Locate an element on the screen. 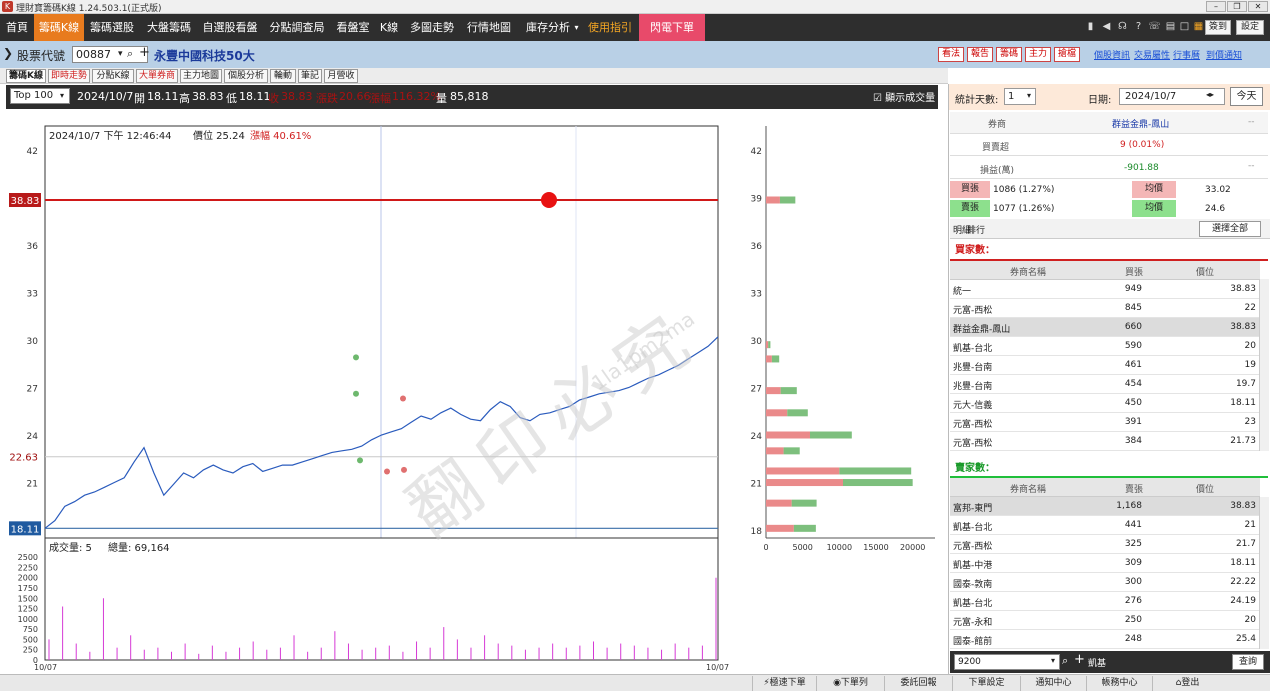 The width and height of the screenshot is (1270, 691). menu-multi-chart: 多圖走勢 is located at coordinates (432, 27).